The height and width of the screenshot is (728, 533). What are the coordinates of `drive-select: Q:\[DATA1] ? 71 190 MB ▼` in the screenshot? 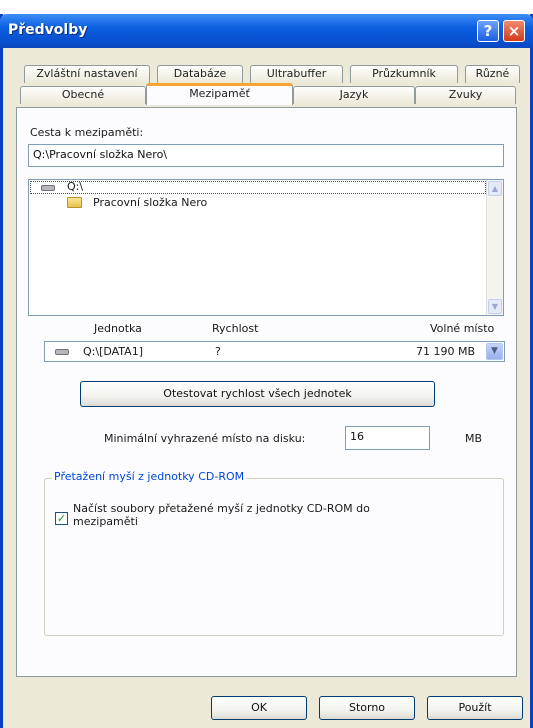 It's located at (274, 351).